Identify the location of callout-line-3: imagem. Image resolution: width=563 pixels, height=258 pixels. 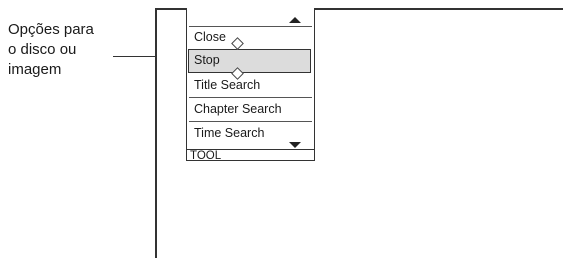
(35, 69).